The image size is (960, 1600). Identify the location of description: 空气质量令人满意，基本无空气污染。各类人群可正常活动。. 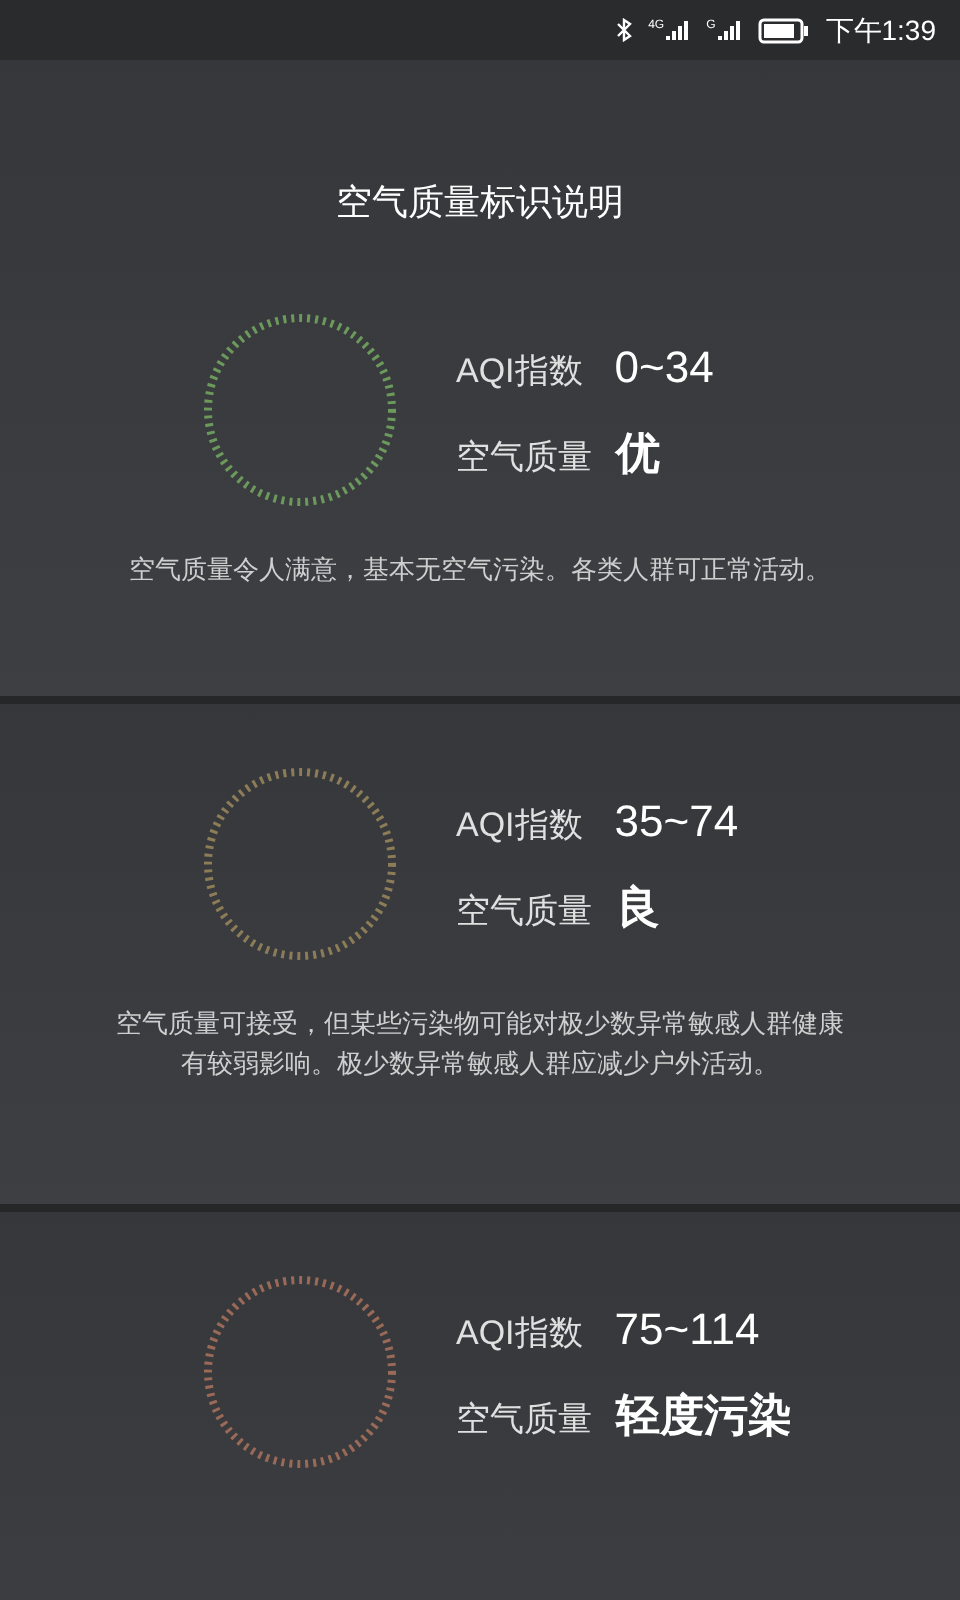
(480, 570).